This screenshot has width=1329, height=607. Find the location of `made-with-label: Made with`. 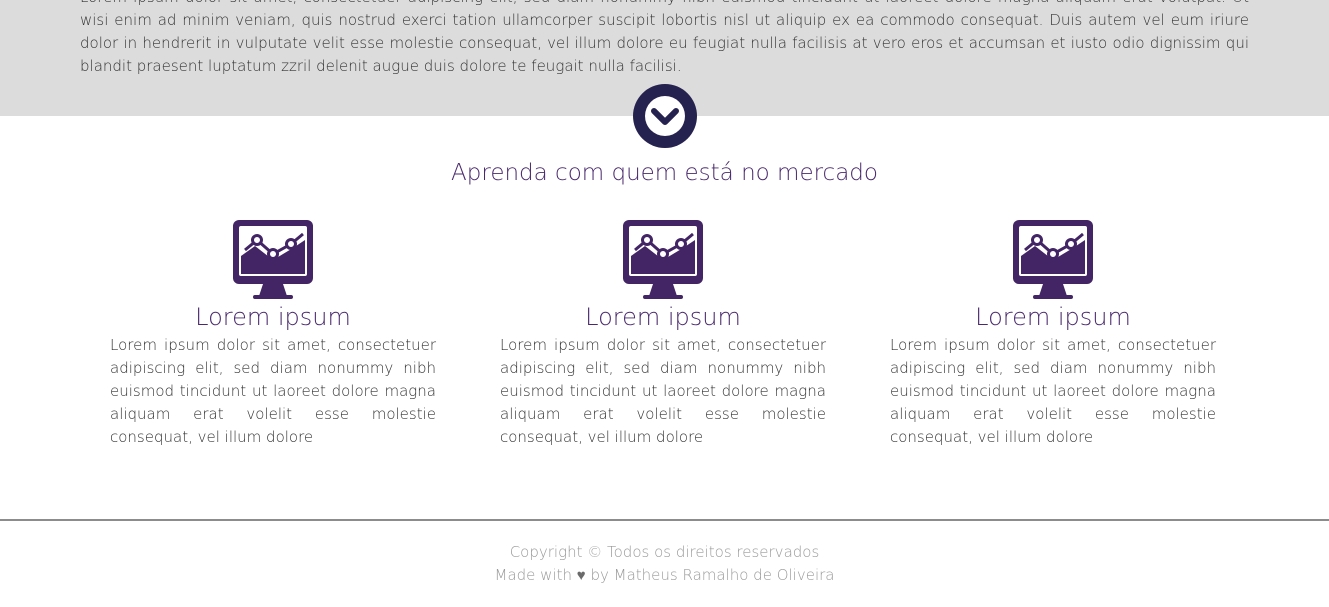

made-with-label: Made with is located at coordinates (533, 575).